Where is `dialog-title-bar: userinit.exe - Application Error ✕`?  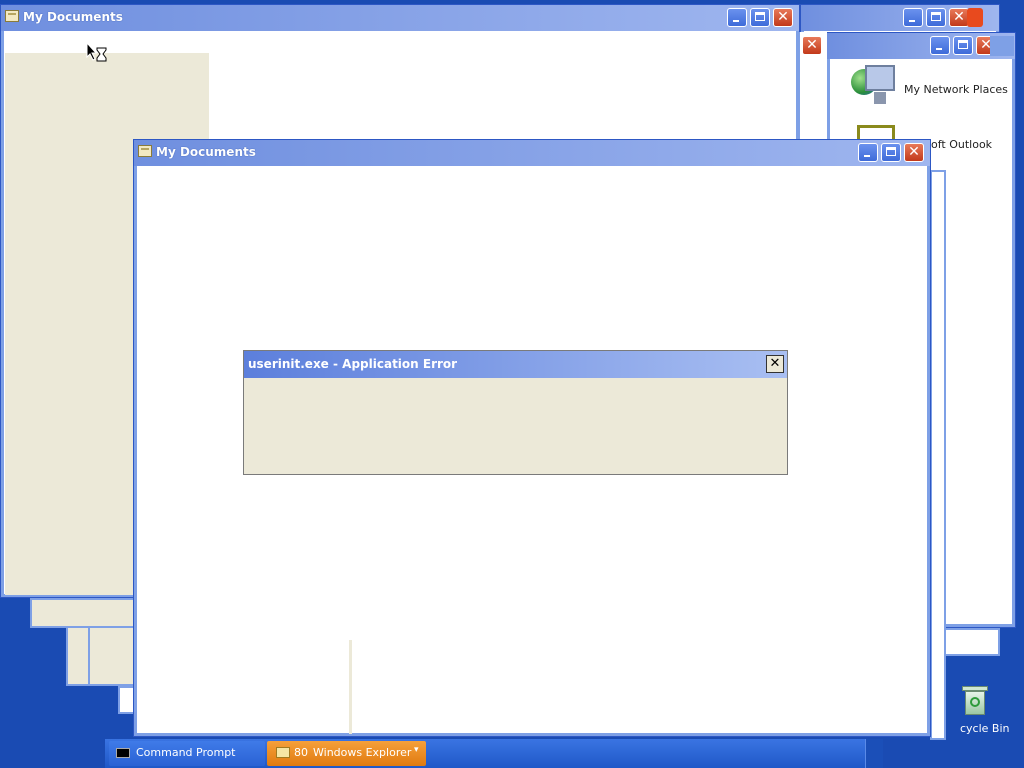 dialog-title-bar: userinit.exe - Application Error ✕ is located at coordinates (515, 364).